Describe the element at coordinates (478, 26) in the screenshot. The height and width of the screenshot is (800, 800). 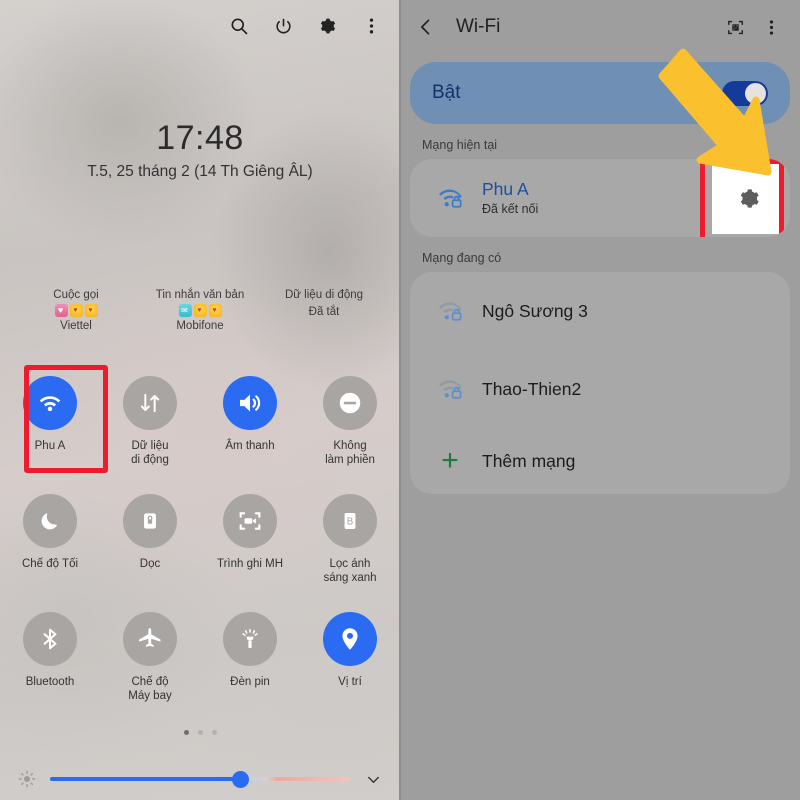
I see `page-title: Wi-Fi` at that location.